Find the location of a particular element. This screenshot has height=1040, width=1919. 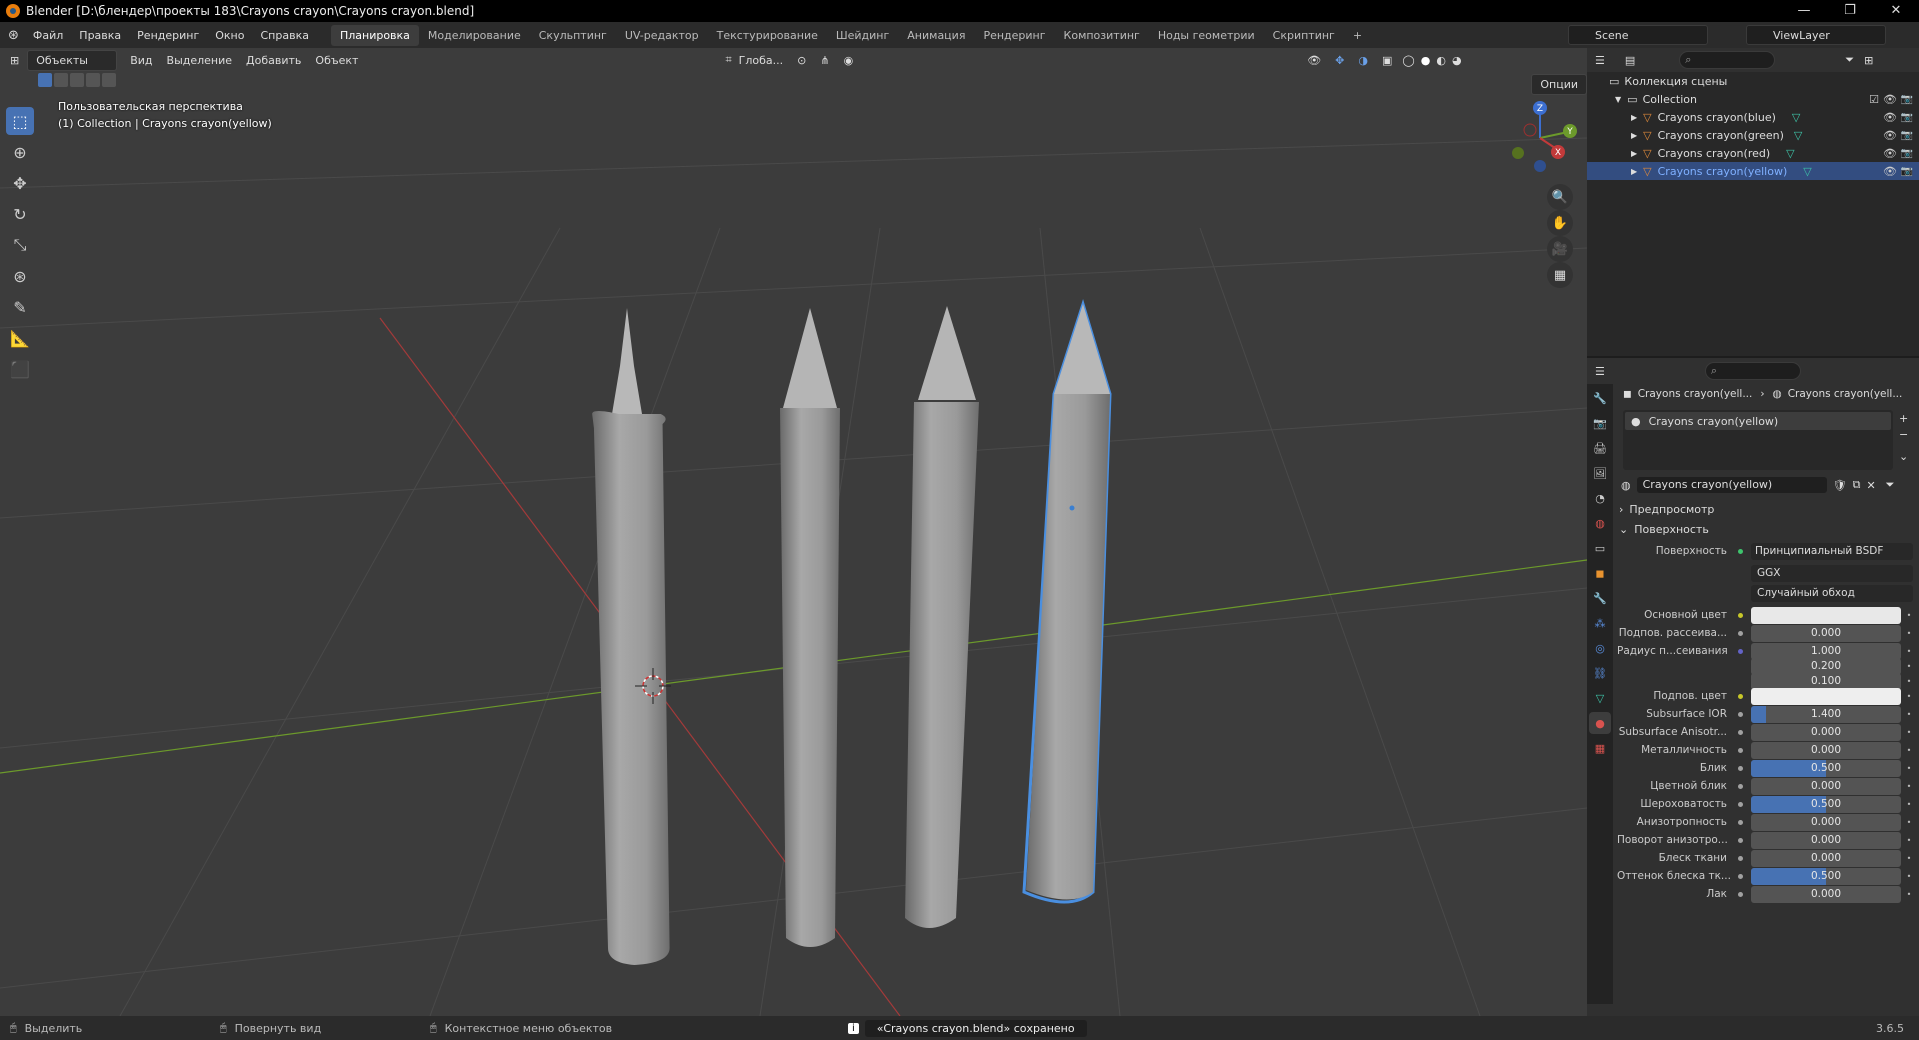

outliner-editor-icon: ☰ is located at coordinates (1600, 60).